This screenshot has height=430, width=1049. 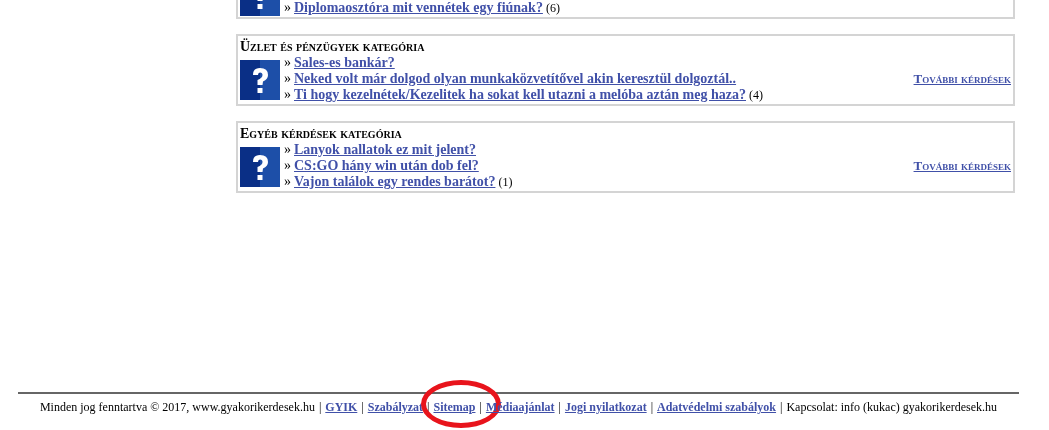 I want to click on question-link: Diplomaosztóra mit vennétek egy fiúnak?, so click(x=418, y=7).